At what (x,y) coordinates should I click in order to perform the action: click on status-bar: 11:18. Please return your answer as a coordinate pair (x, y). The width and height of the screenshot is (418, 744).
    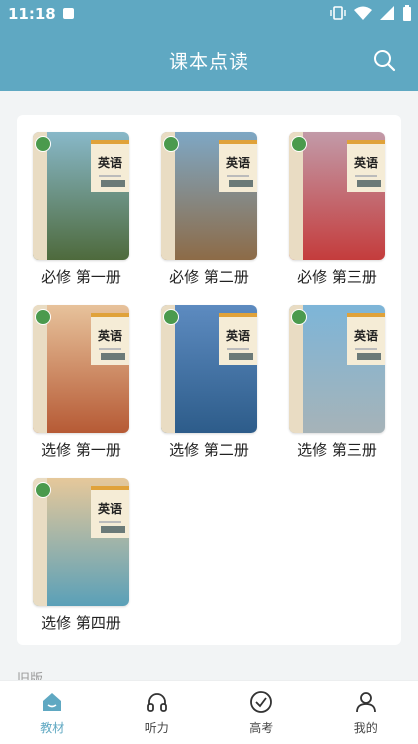
    Looking at the image, I should click on (209, 14).